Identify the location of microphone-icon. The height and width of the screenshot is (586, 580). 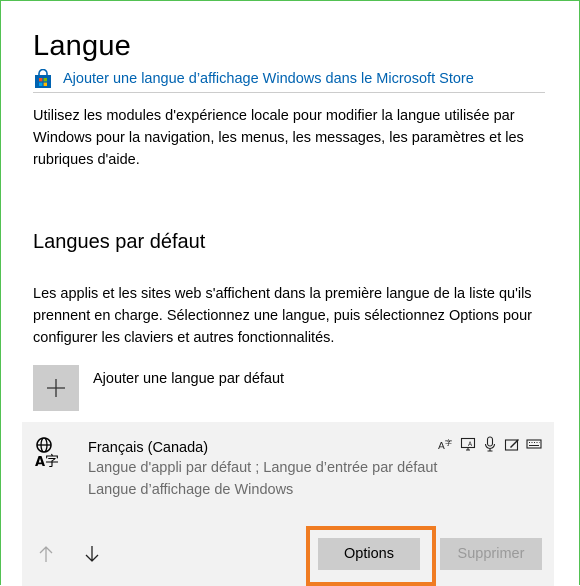
(490, 444).